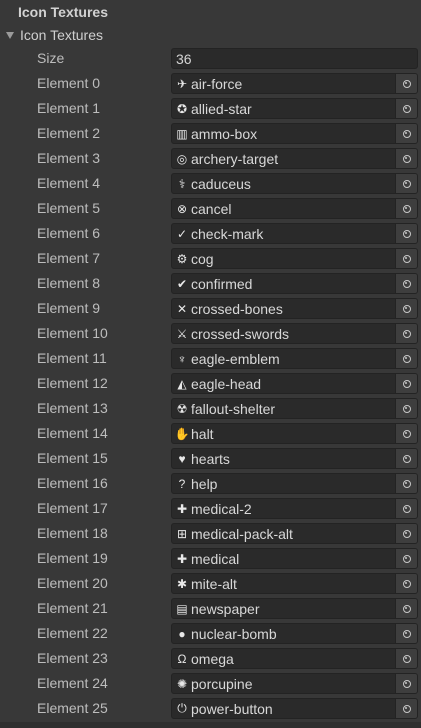  Describe the element at coordinates (294, 683) in the screenshot. I see `texture-object-field: ✺ porcupine` at that location.